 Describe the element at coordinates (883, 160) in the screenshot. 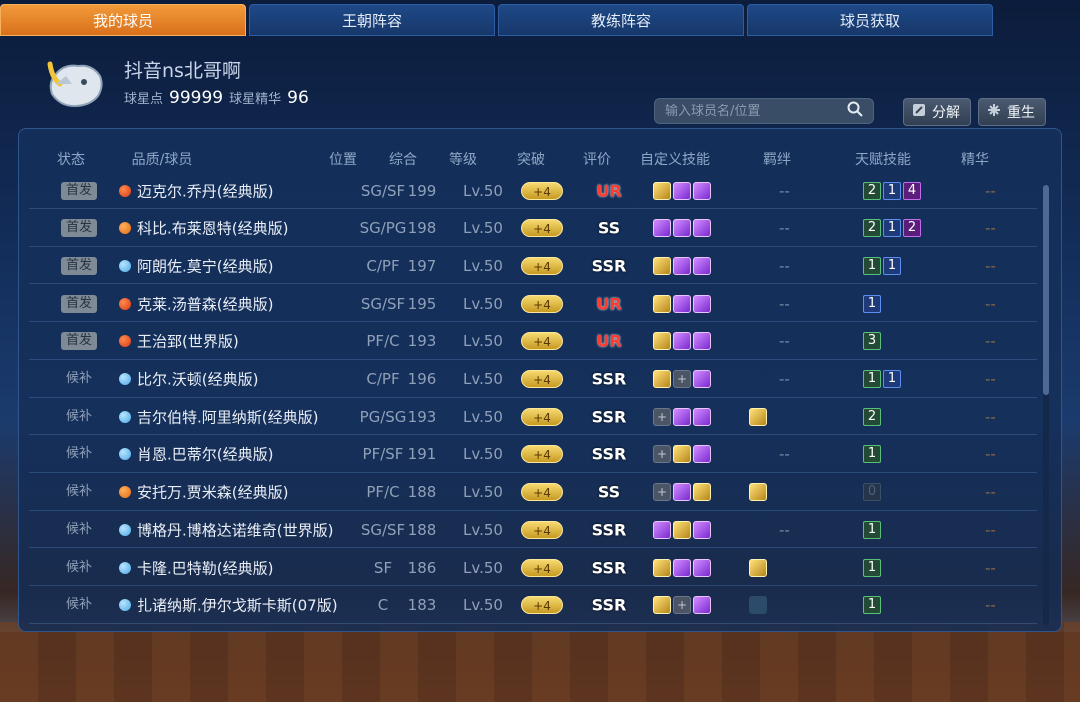

I see `col-talent-skills: 天赋技能` at that location.